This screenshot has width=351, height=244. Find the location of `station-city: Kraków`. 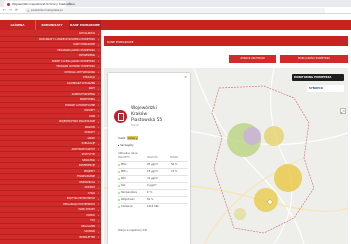

station-city: Kraków is located at coordinates (135, 125).